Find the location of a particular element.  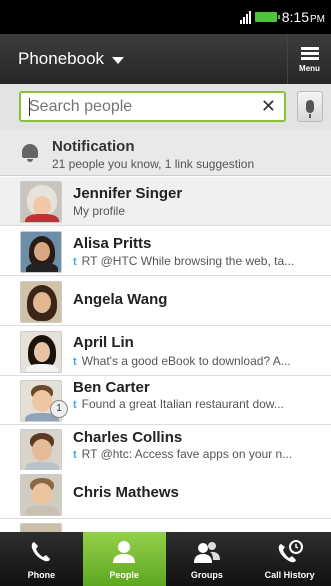

tab-call-history: Call History is located at coordinates (289, 559).